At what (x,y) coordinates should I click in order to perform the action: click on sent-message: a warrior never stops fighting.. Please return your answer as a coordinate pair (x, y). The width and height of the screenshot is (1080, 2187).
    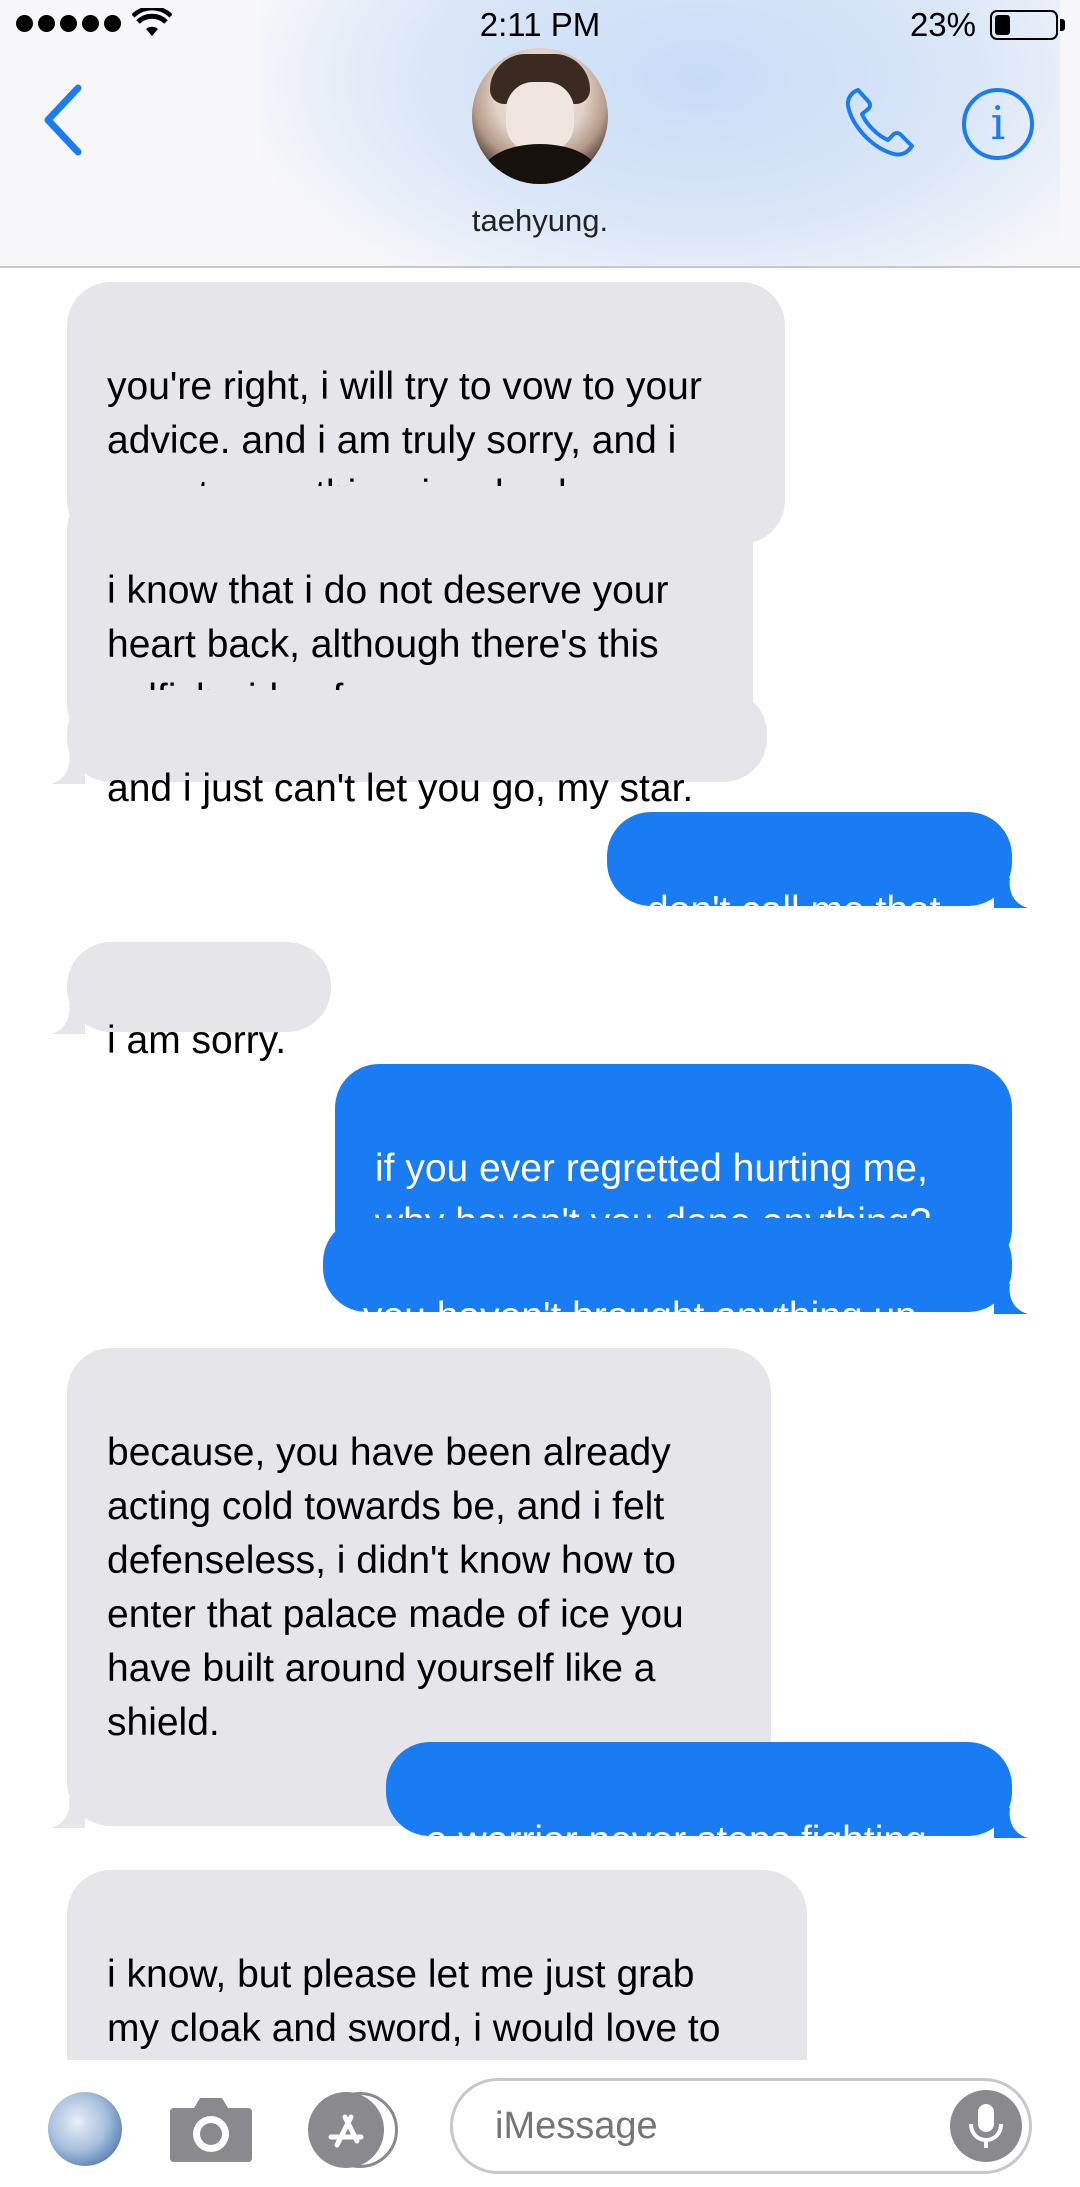
    Looking at the image, I should click on (707, 1802).